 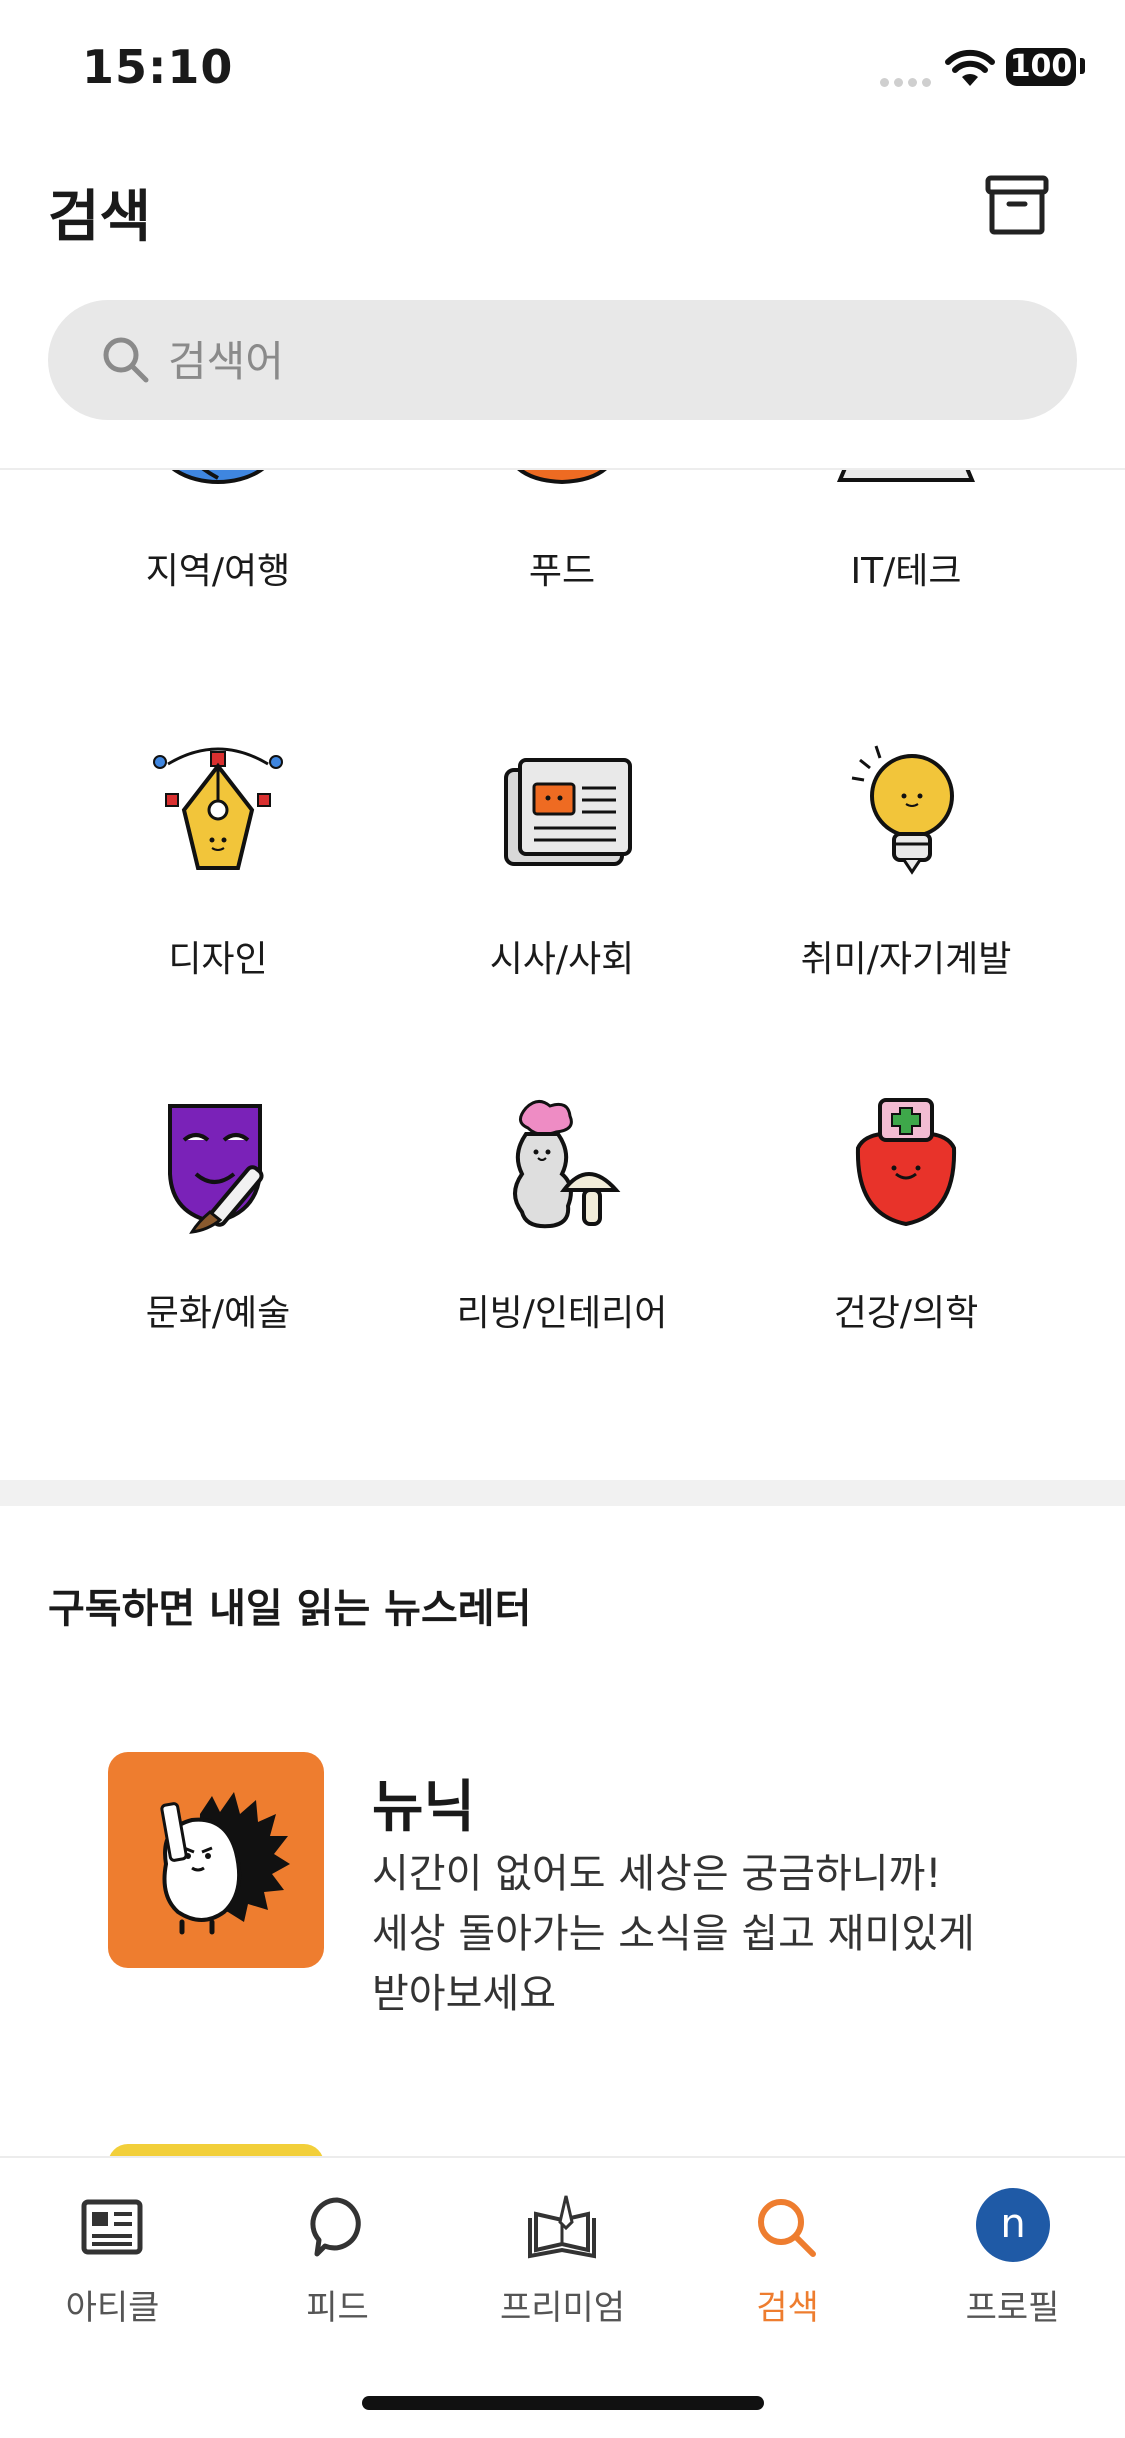 I want to click on battery-level: 100, so click(x=1041, y=67).